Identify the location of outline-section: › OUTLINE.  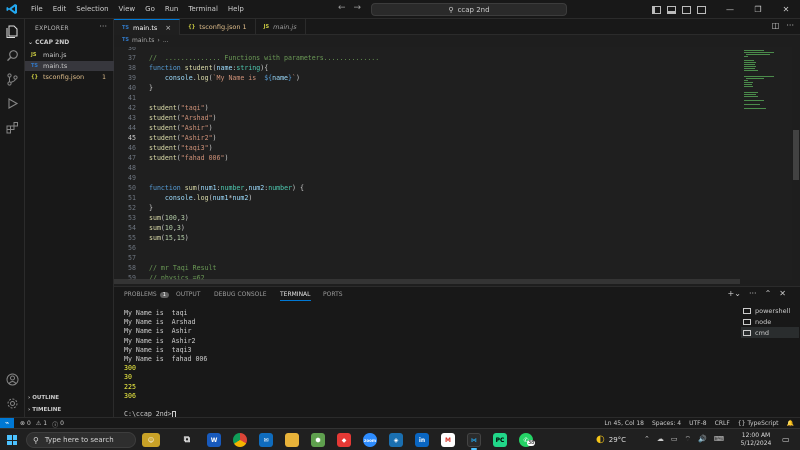
(43, 398).